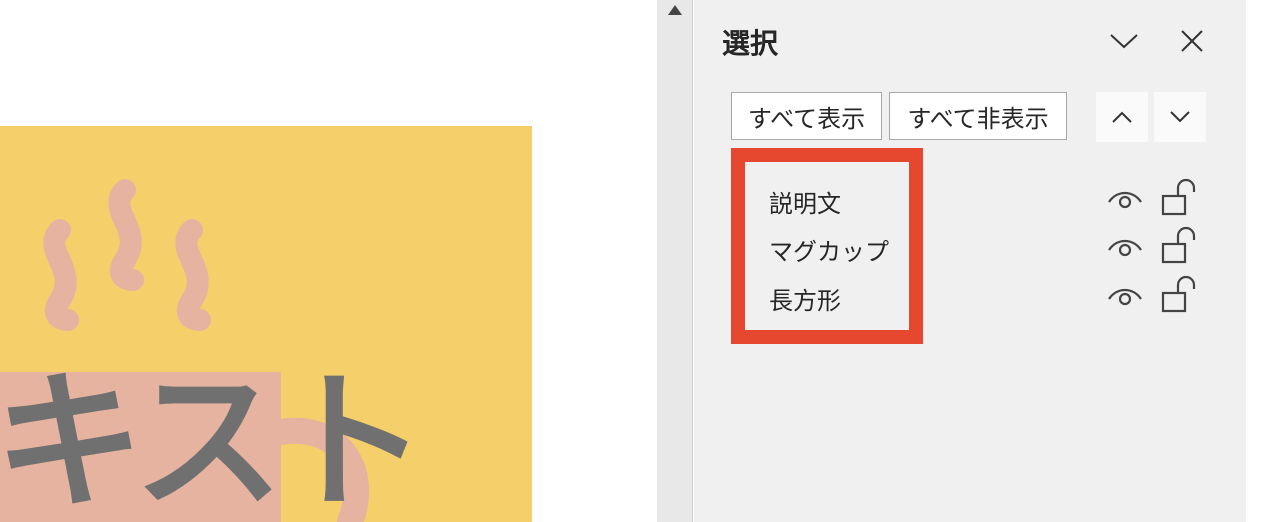  I want to click on bring-forward-button, so click(1122, 117).